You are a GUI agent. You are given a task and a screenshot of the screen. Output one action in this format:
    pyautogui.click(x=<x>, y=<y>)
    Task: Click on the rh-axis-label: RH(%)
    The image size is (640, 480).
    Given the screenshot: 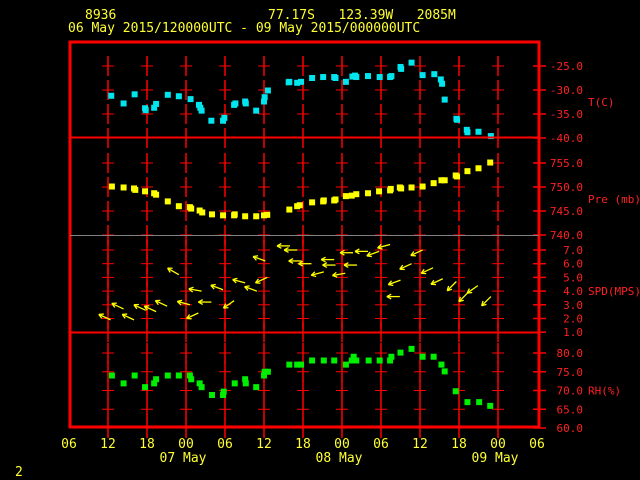 What is the action you would take?
    pyautogui.click(x=604, y=391)
    